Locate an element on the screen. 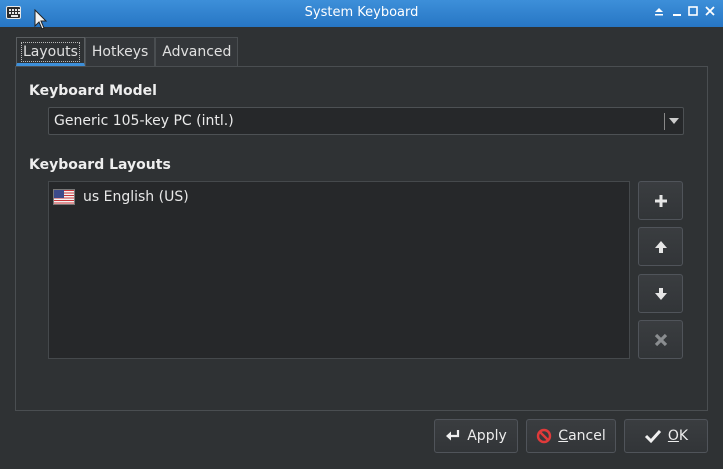 The image size is (723, 469). tab-hotkeys: Hotkeys is located at coordinates (120, 51).